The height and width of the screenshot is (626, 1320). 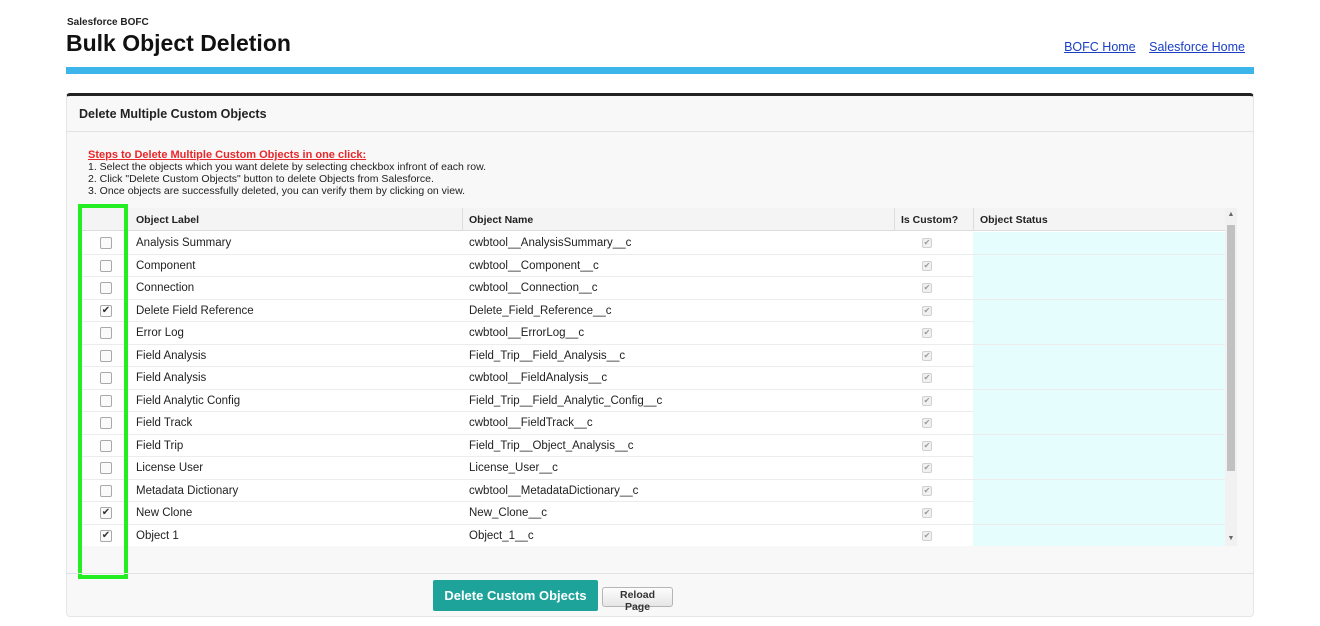 What do you see at coordinates (1197, 47) in the screenshot?
I see `salesforce-home-link: Salesforce Home` at bounding box center [1197, 47].